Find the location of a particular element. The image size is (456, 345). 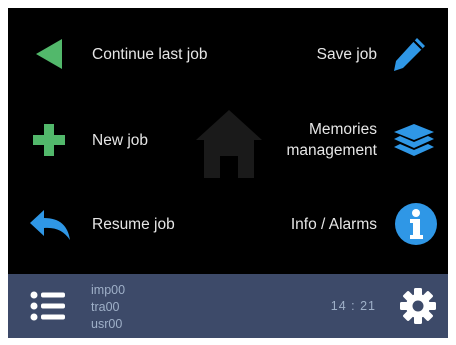

info-alarms-button: Info / Alarms is located at coordinates (338, 225).